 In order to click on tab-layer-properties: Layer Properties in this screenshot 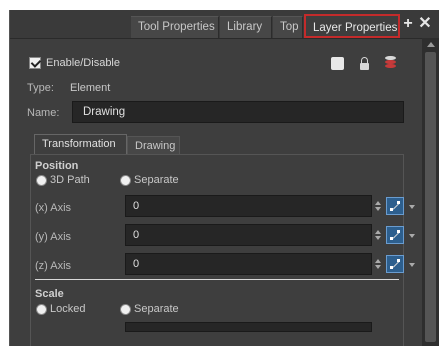, I will do `click(352, 26)`.